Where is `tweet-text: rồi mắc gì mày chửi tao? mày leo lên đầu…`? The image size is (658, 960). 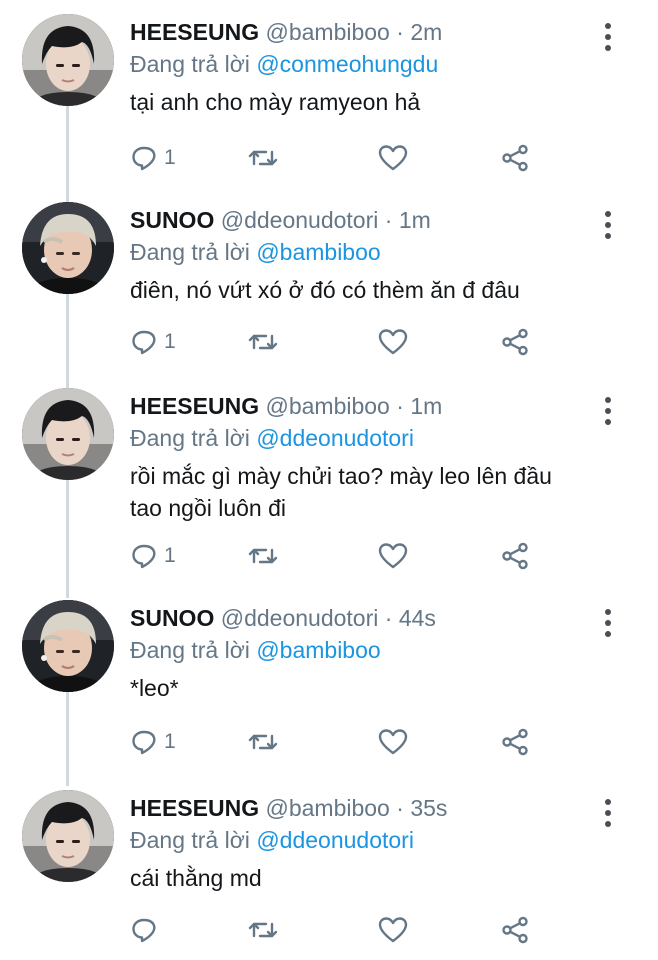
tweet-text: rồi mắc gì mày chửi tao? mày leo lên đầu… is located at coordinates (380, 492).